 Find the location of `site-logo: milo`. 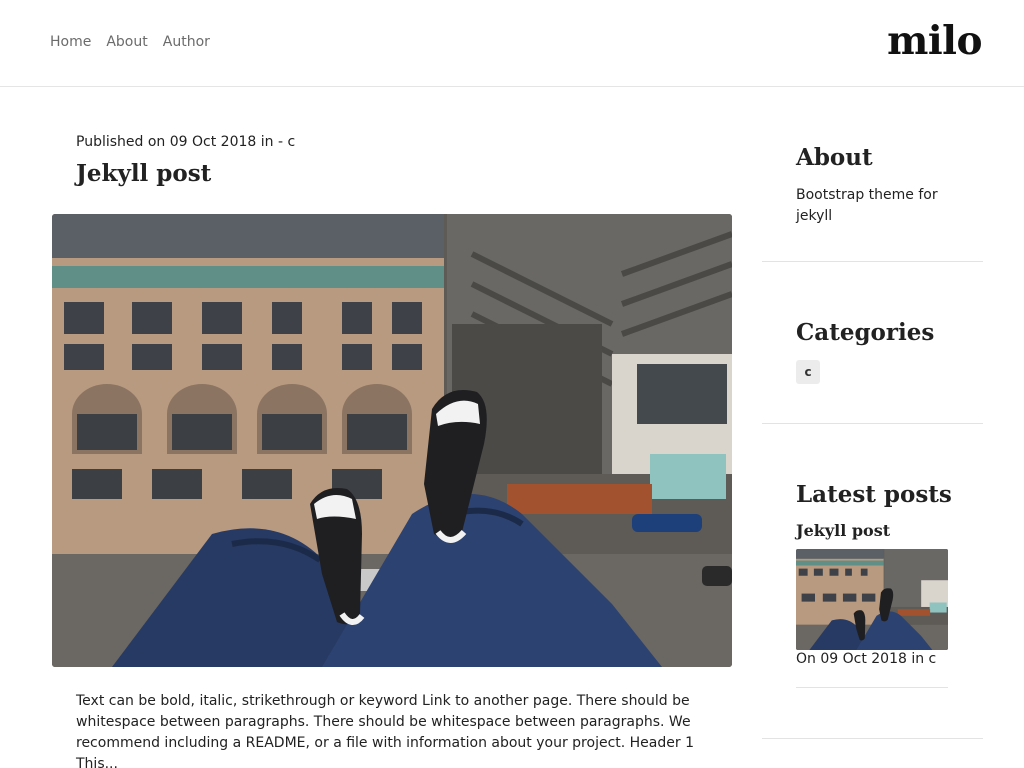

site-logo: milo is located at coordinates (934, 41).